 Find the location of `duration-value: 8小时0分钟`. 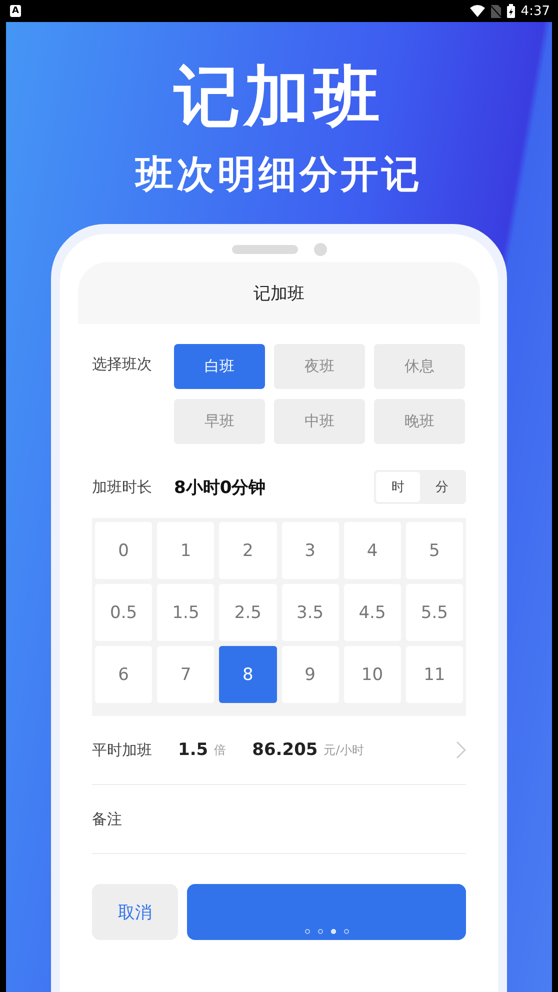

duration-value: 8小时0分钟 is located at coordinates (220, 487).